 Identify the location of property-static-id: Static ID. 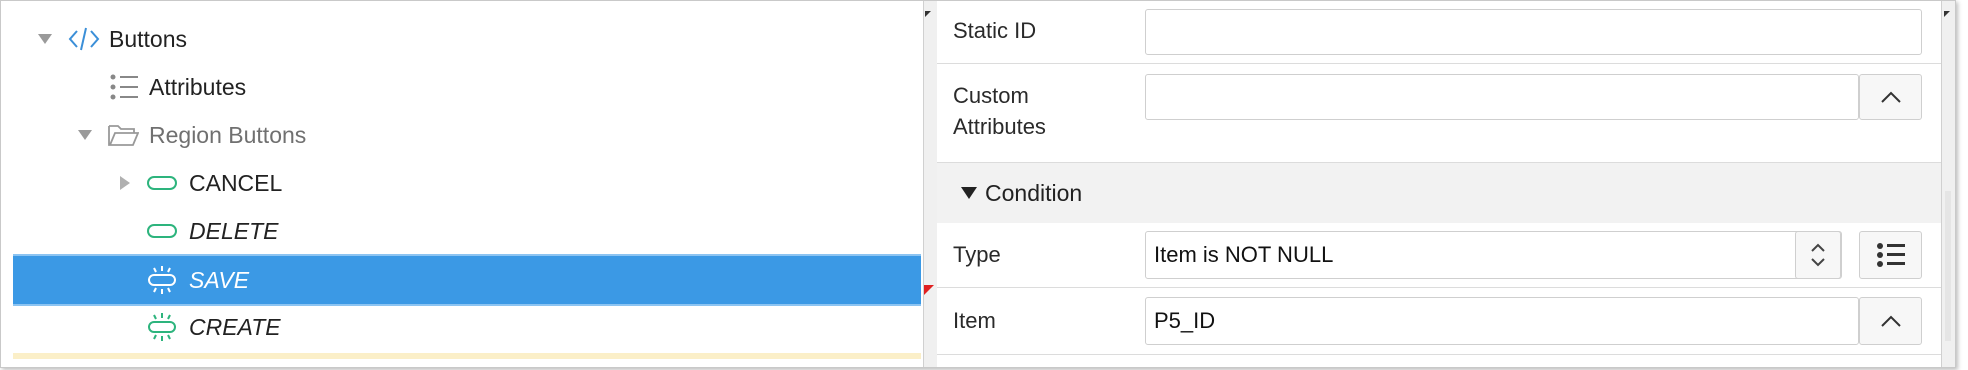
(1439, 32).